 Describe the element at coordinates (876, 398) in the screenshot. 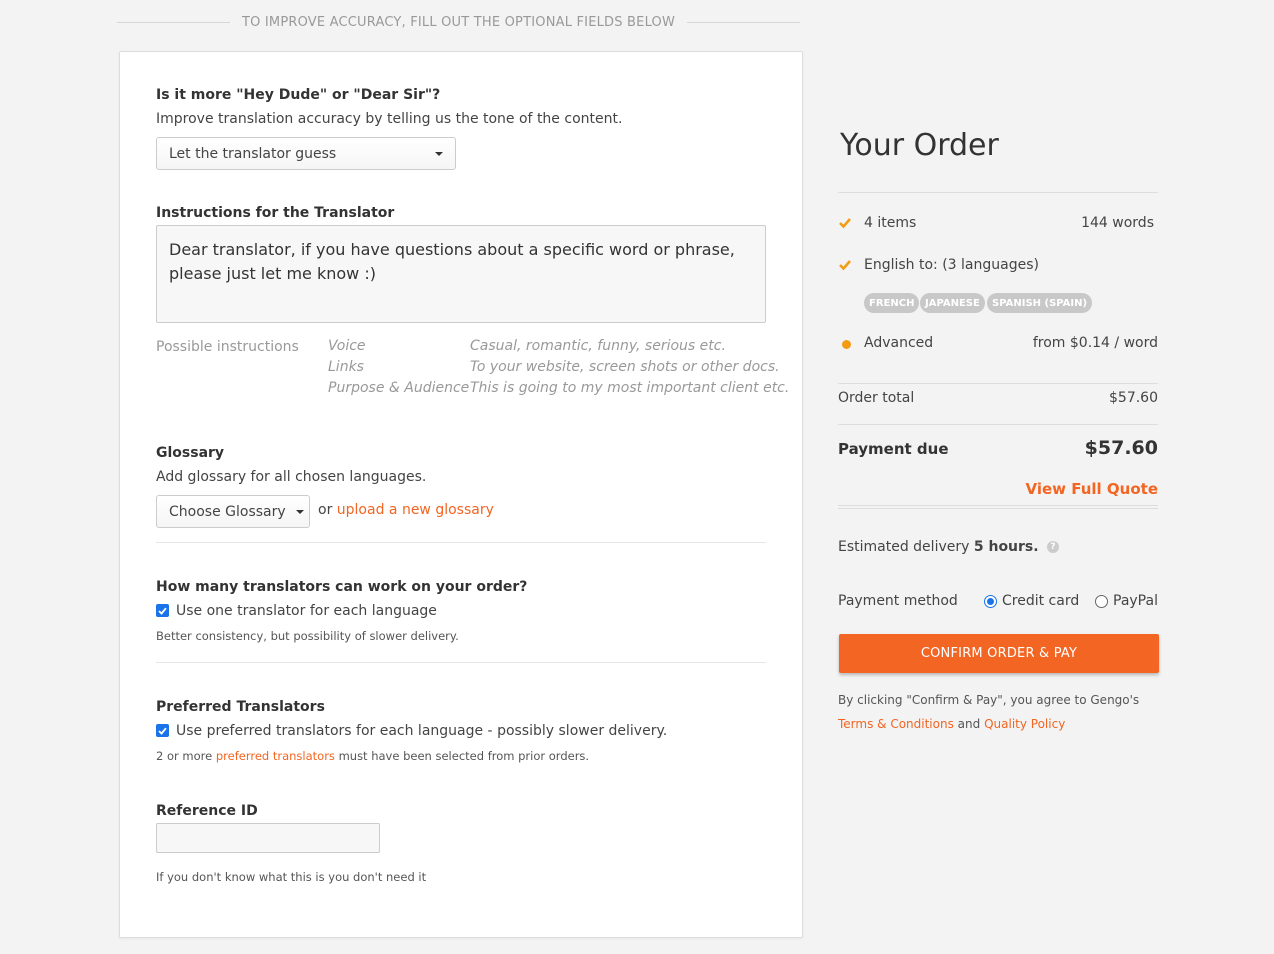

I see `order-total-label: Order total` at that location.